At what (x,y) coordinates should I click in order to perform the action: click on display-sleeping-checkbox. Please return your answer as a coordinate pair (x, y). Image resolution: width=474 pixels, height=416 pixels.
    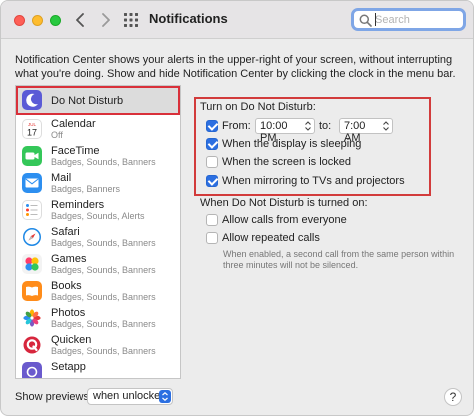
    Looking at the image, I should click on (212, 144).